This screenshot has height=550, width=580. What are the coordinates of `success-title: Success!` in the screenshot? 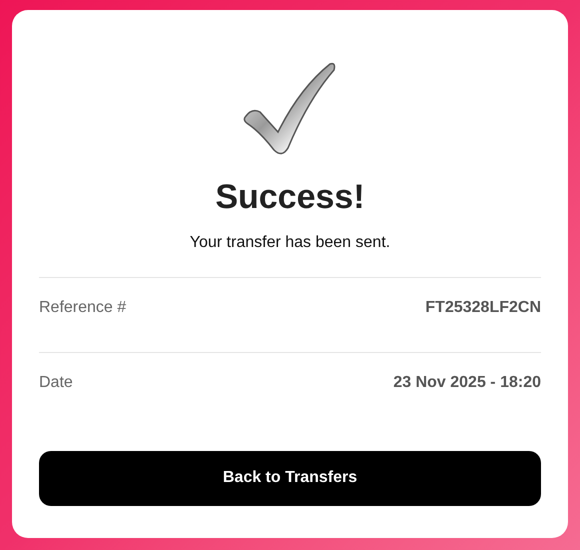 It's located at (290, 197).